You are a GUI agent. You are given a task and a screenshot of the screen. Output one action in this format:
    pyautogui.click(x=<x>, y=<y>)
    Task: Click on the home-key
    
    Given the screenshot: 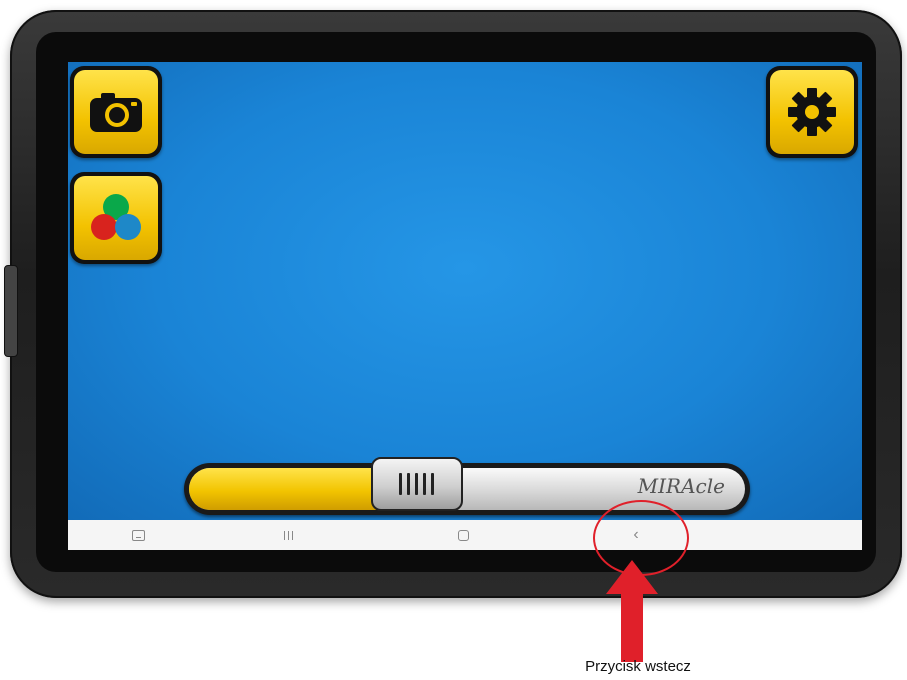 What is the action you would take?
    pyautogui.click(x=463, y=535)
    